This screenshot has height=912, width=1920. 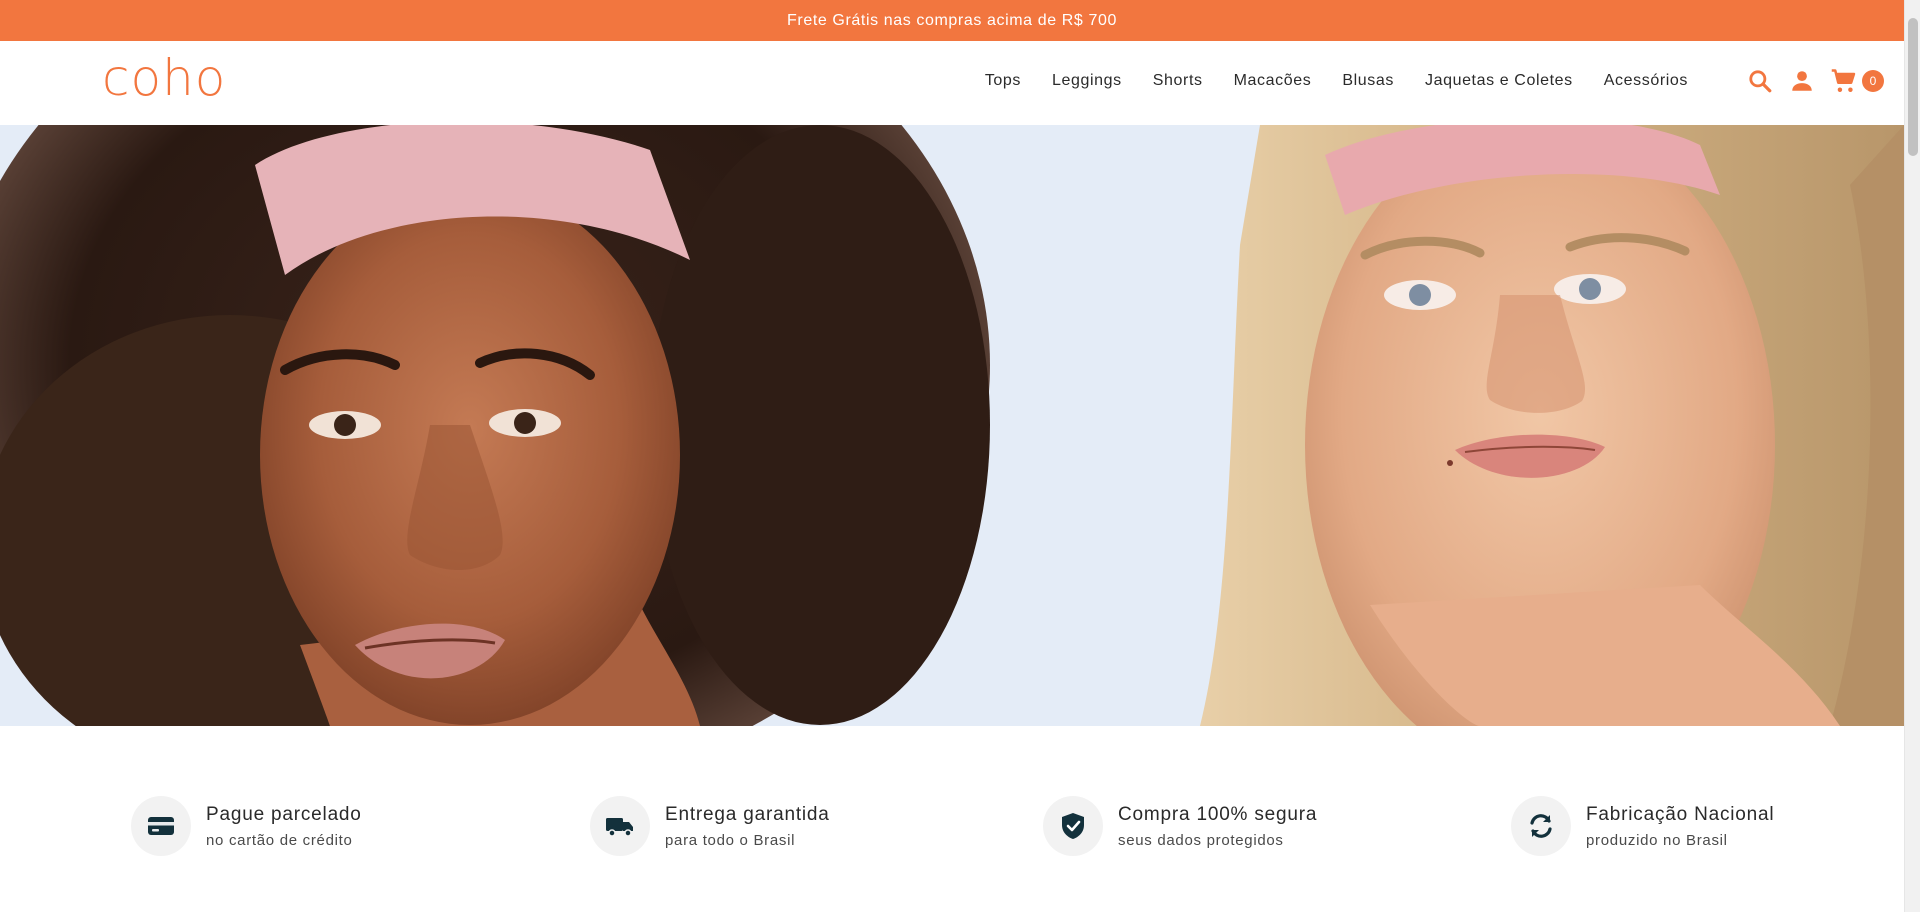 What do you see at coordinates (1873, 81) in the screenshot?
I see `cart-count-badge: 0` at bounding box center [1873, 81].